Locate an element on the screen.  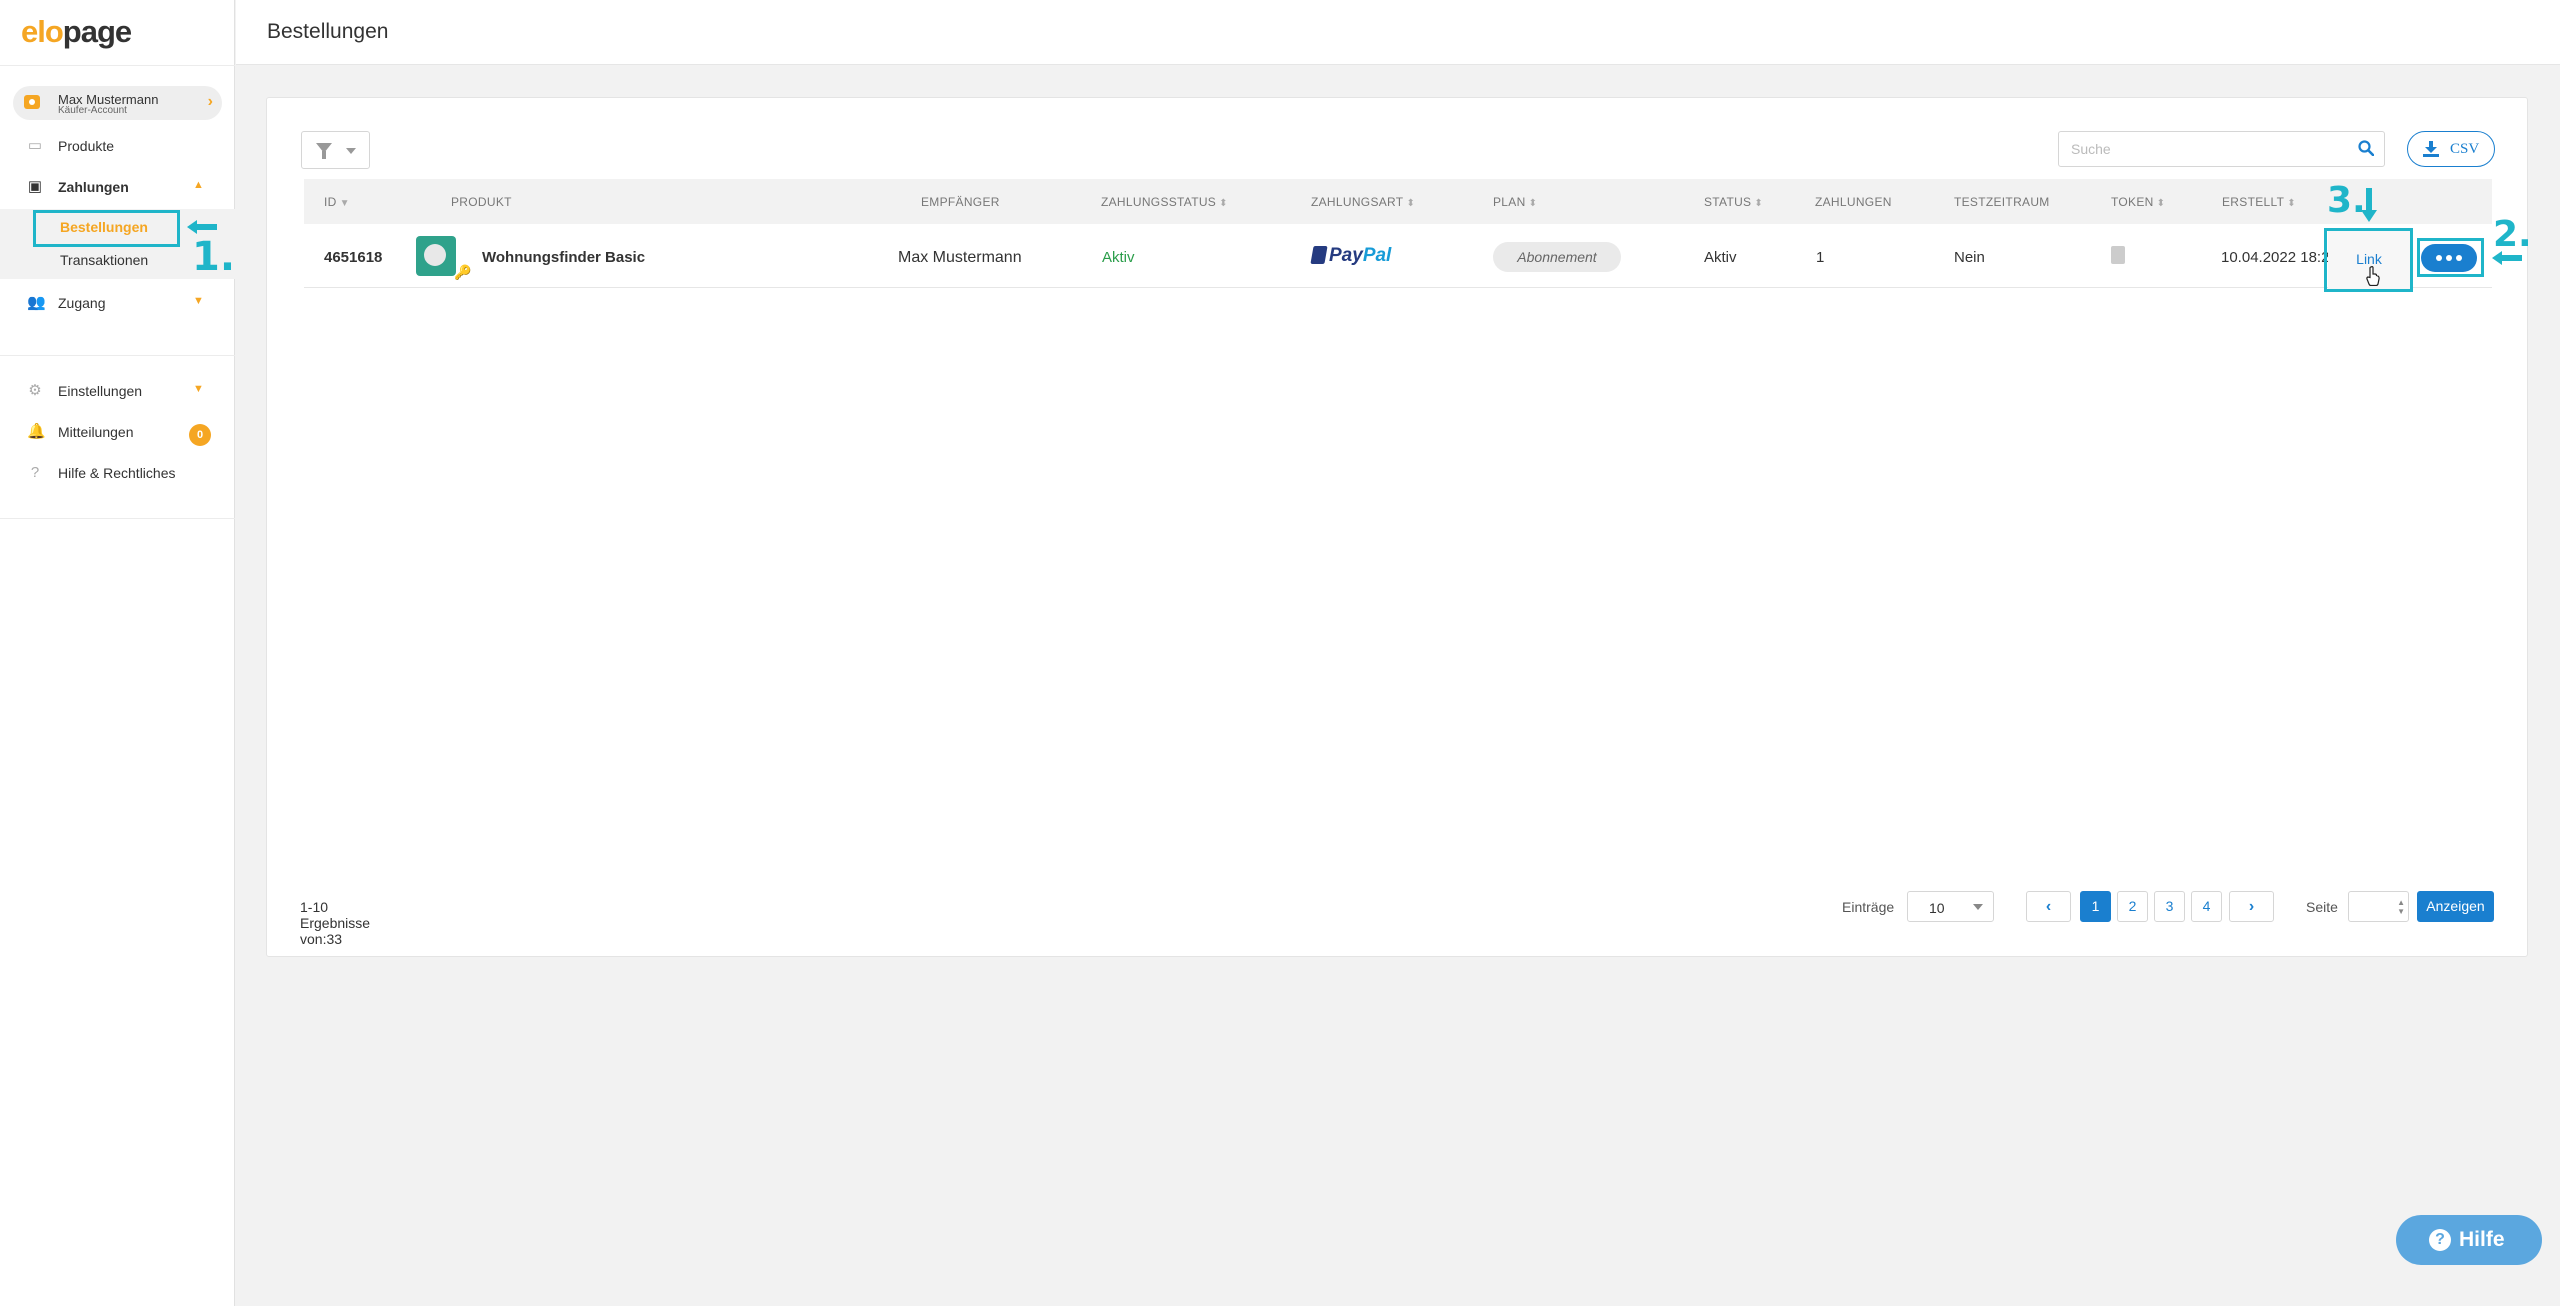
product-name: Wohnungsfinder Basic is located at coordinates (563, 257).